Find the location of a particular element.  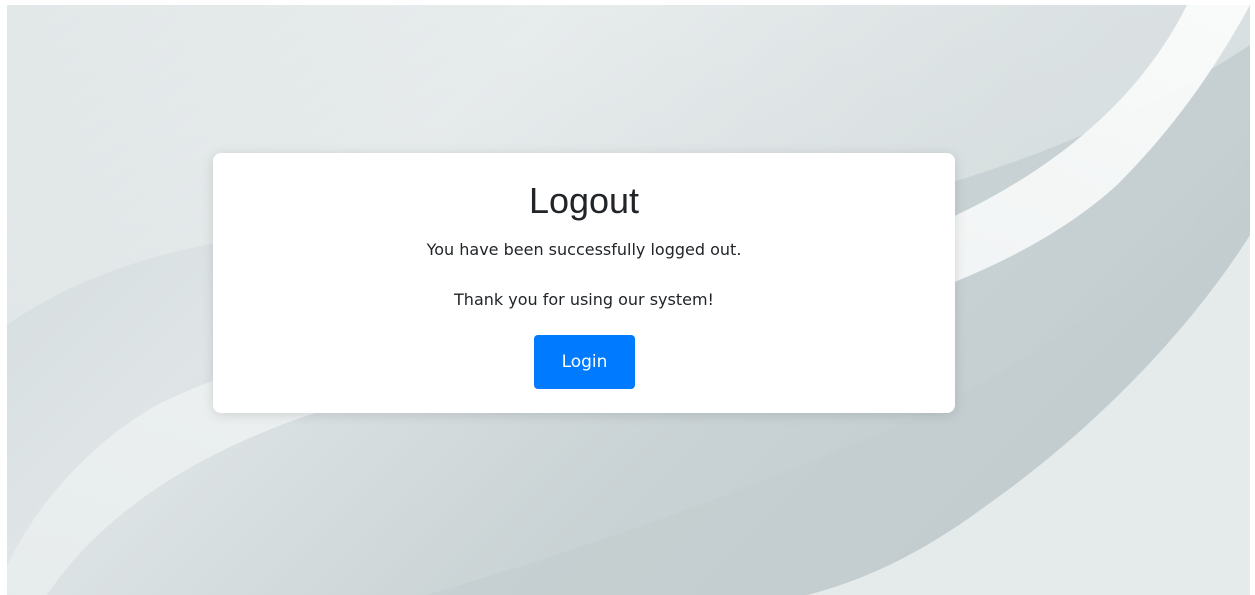

login-button: Login is located at coordinates (584, 362).